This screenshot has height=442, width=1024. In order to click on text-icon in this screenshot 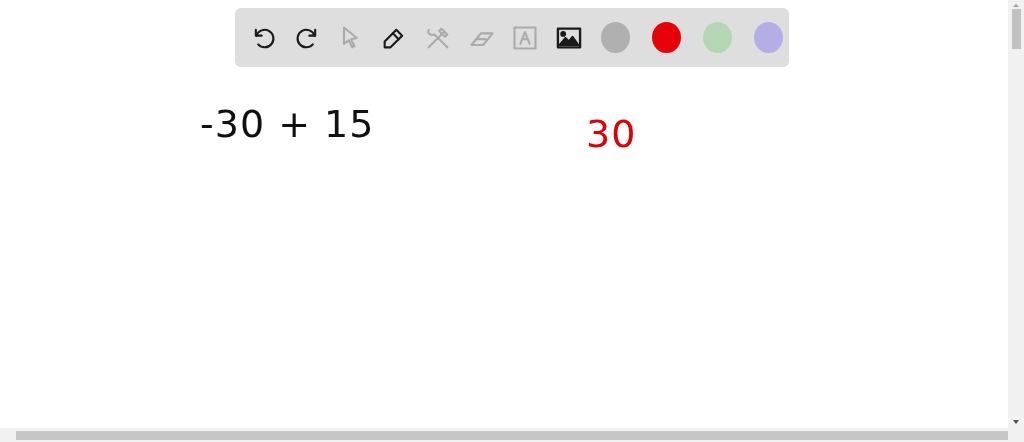, I will do `click(525, 37)`.